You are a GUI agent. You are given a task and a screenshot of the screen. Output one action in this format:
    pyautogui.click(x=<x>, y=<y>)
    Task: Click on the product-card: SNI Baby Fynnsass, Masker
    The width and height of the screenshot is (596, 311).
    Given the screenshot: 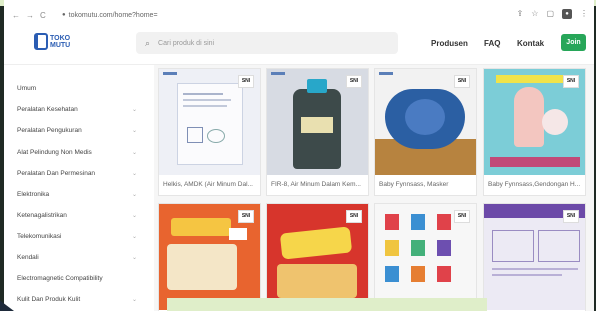 What is the action you would take?
    pyautogui.click(x=425, y=132)
    